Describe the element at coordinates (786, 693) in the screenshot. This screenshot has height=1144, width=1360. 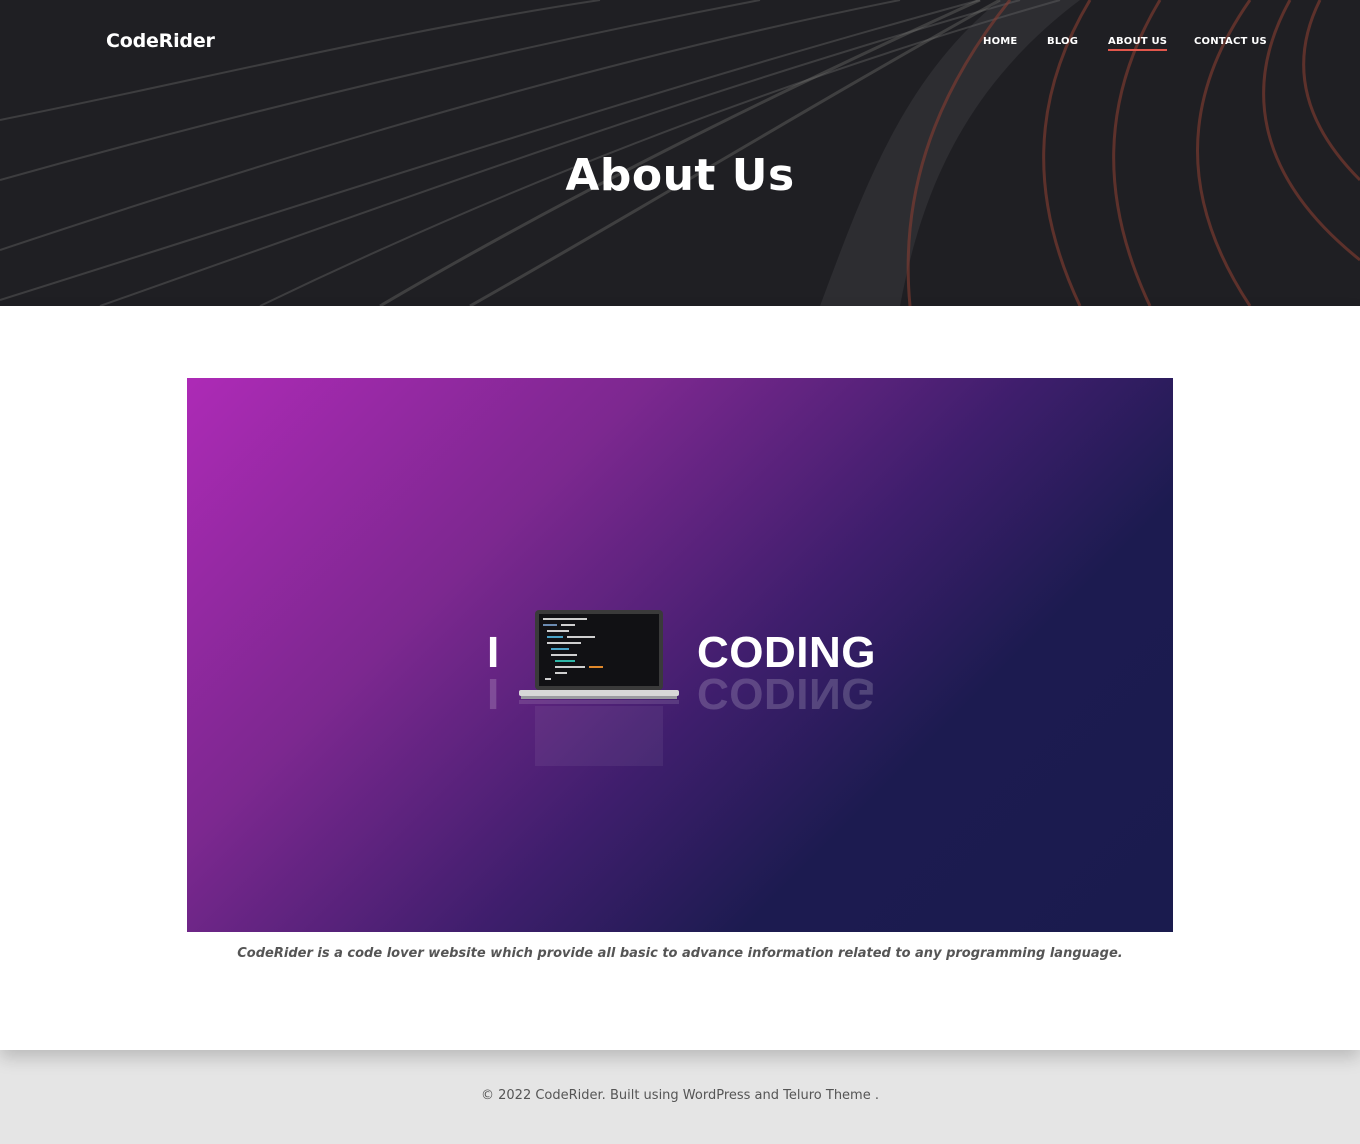
I see `feature-text-coding-reflection: CODING` at that location.